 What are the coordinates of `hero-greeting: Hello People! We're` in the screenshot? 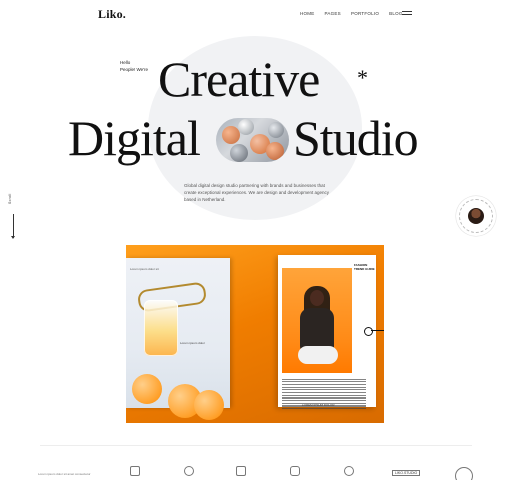 It's located at (134, 66).